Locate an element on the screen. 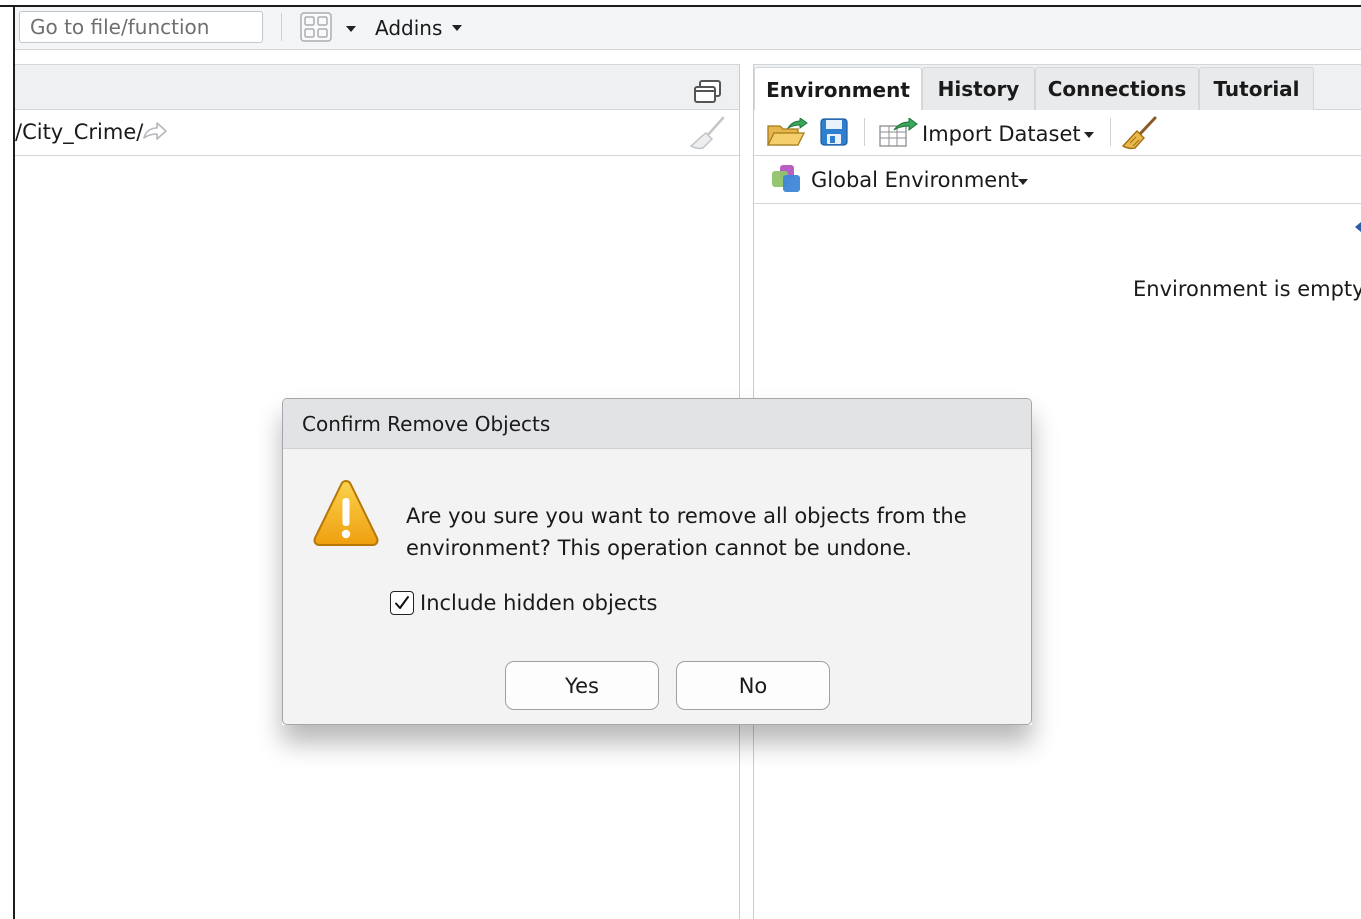 This screenshot has width=1361, height=919. include-hidden-objects-checkbox is located at coordinates (402, 603).